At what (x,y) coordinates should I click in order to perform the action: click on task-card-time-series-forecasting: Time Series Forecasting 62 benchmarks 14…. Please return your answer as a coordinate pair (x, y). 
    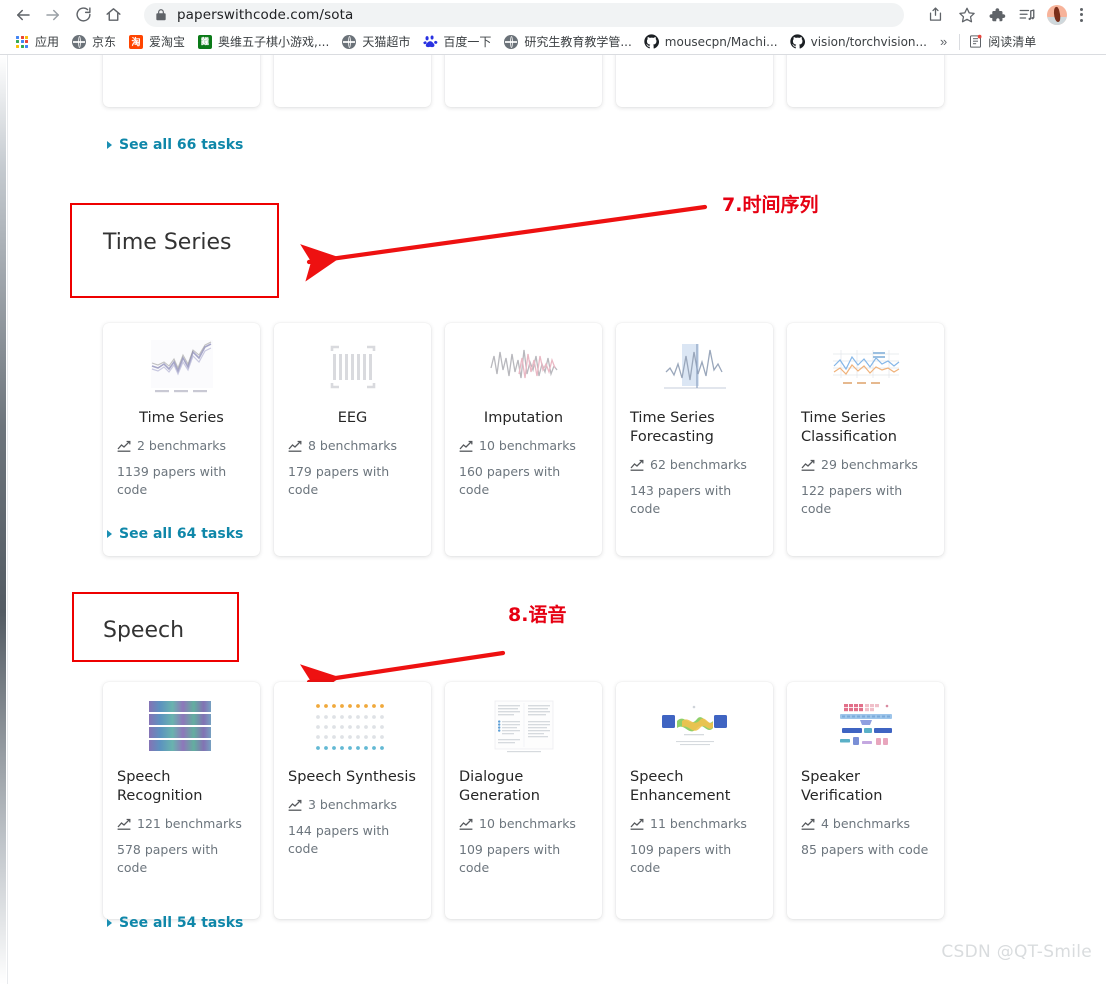
    Looking at the image, I should click on (694, 439).